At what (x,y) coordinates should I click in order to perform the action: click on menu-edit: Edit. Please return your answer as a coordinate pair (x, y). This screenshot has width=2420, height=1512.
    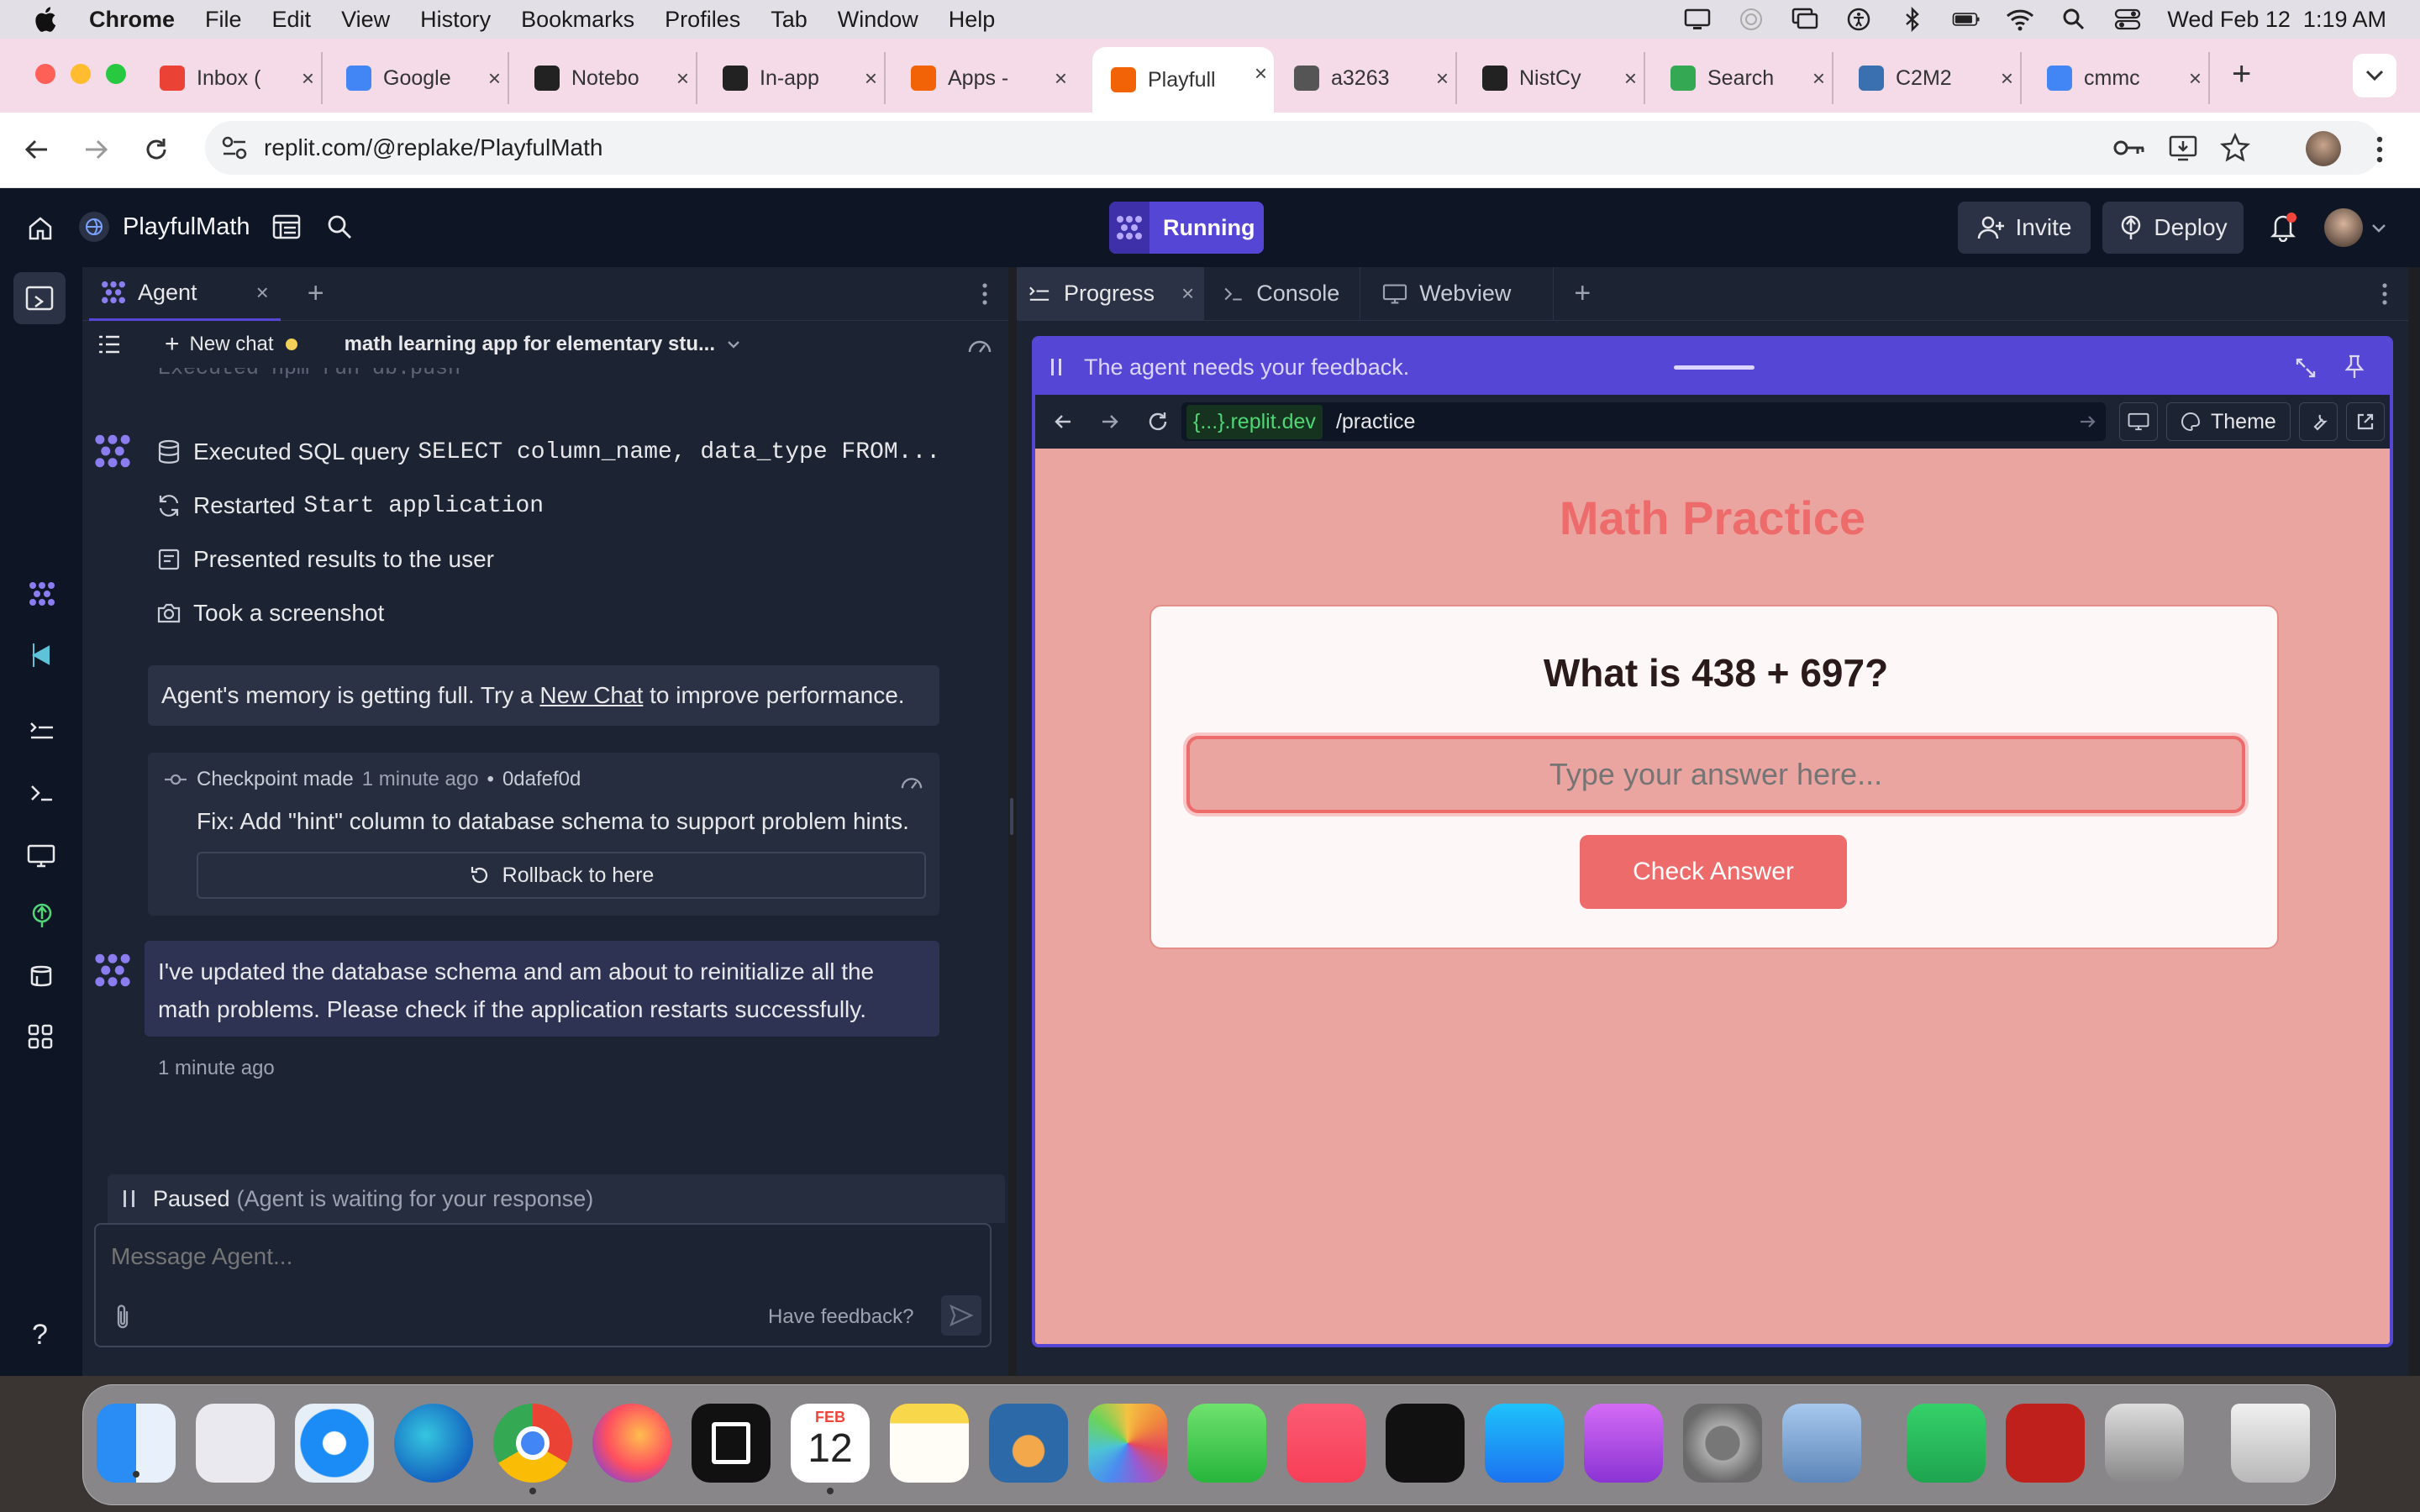
    Looking at the image, I should click on (292, 20).